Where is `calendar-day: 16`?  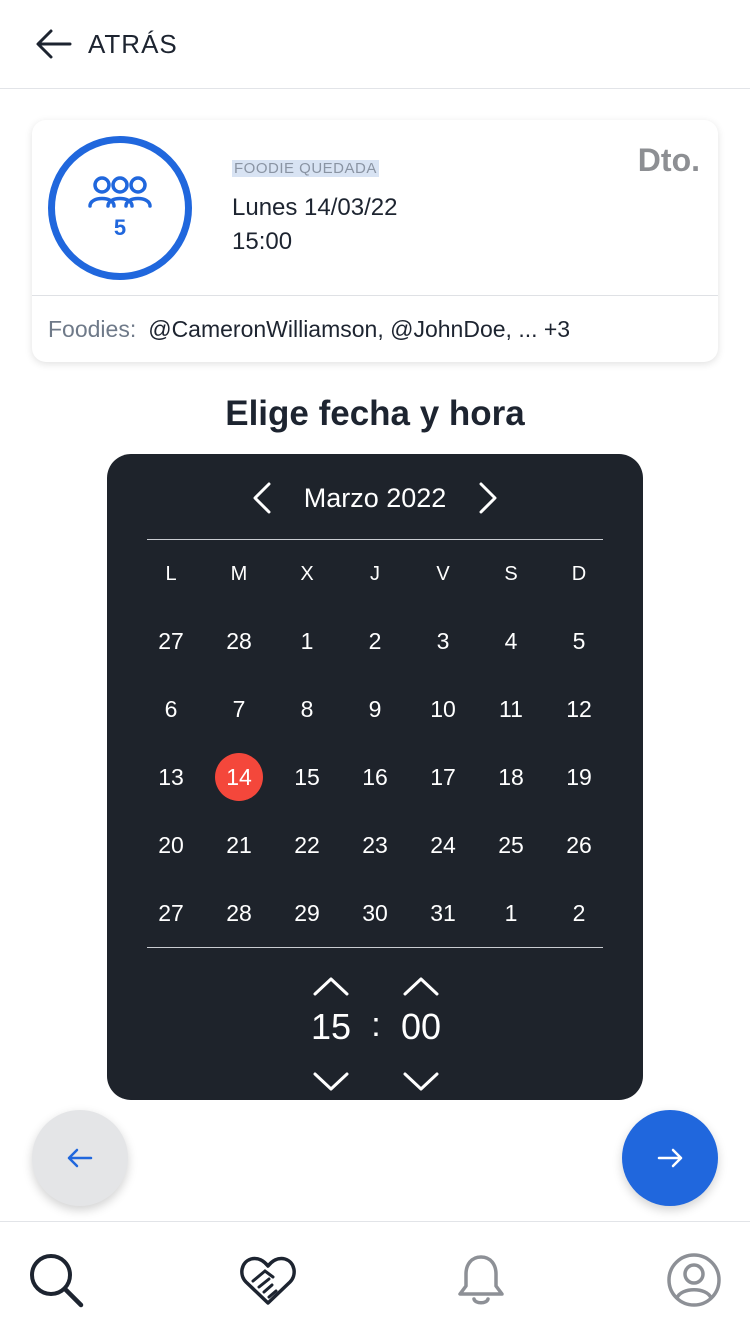
calendar-day: 16 is located at coordinates (375, 777).